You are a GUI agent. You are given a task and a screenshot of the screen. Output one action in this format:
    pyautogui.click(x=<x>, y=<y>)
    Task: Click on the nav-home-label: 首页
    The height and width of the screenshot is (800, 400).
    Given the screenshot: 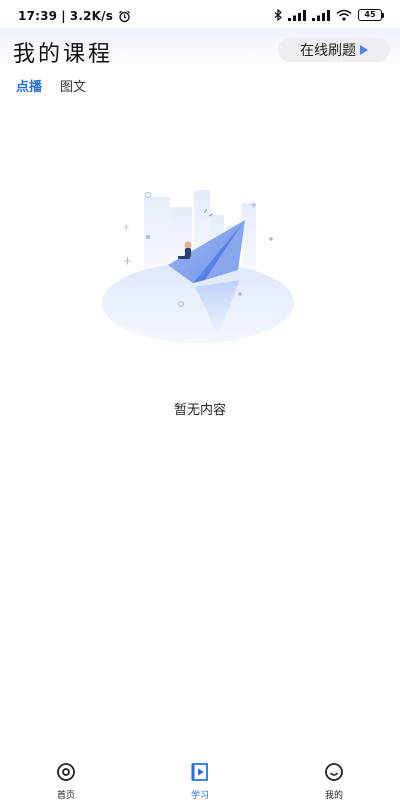 What is the action you would take?
    pyautogui.click(x=65, y=795)
    